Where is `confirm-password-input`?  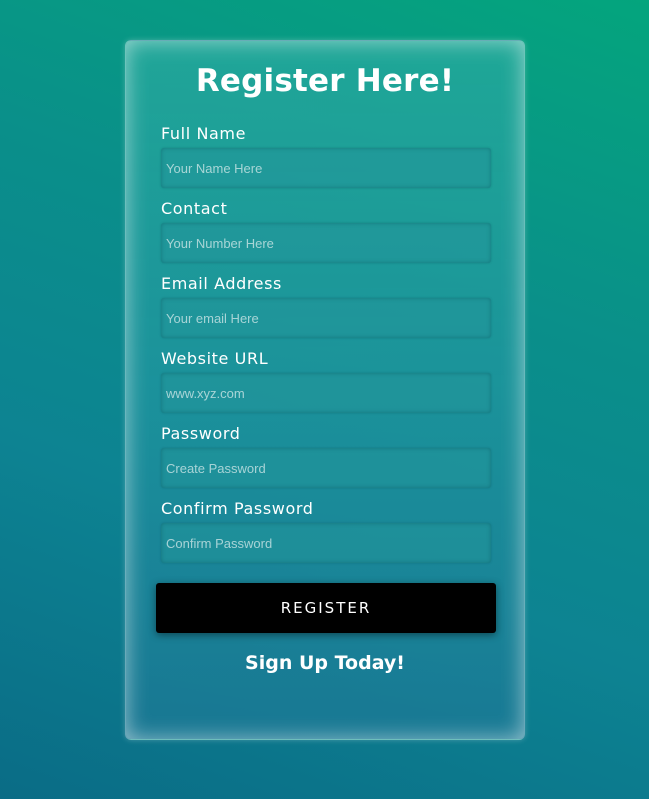 confirm-password-input is located at coordinates (326, 543).